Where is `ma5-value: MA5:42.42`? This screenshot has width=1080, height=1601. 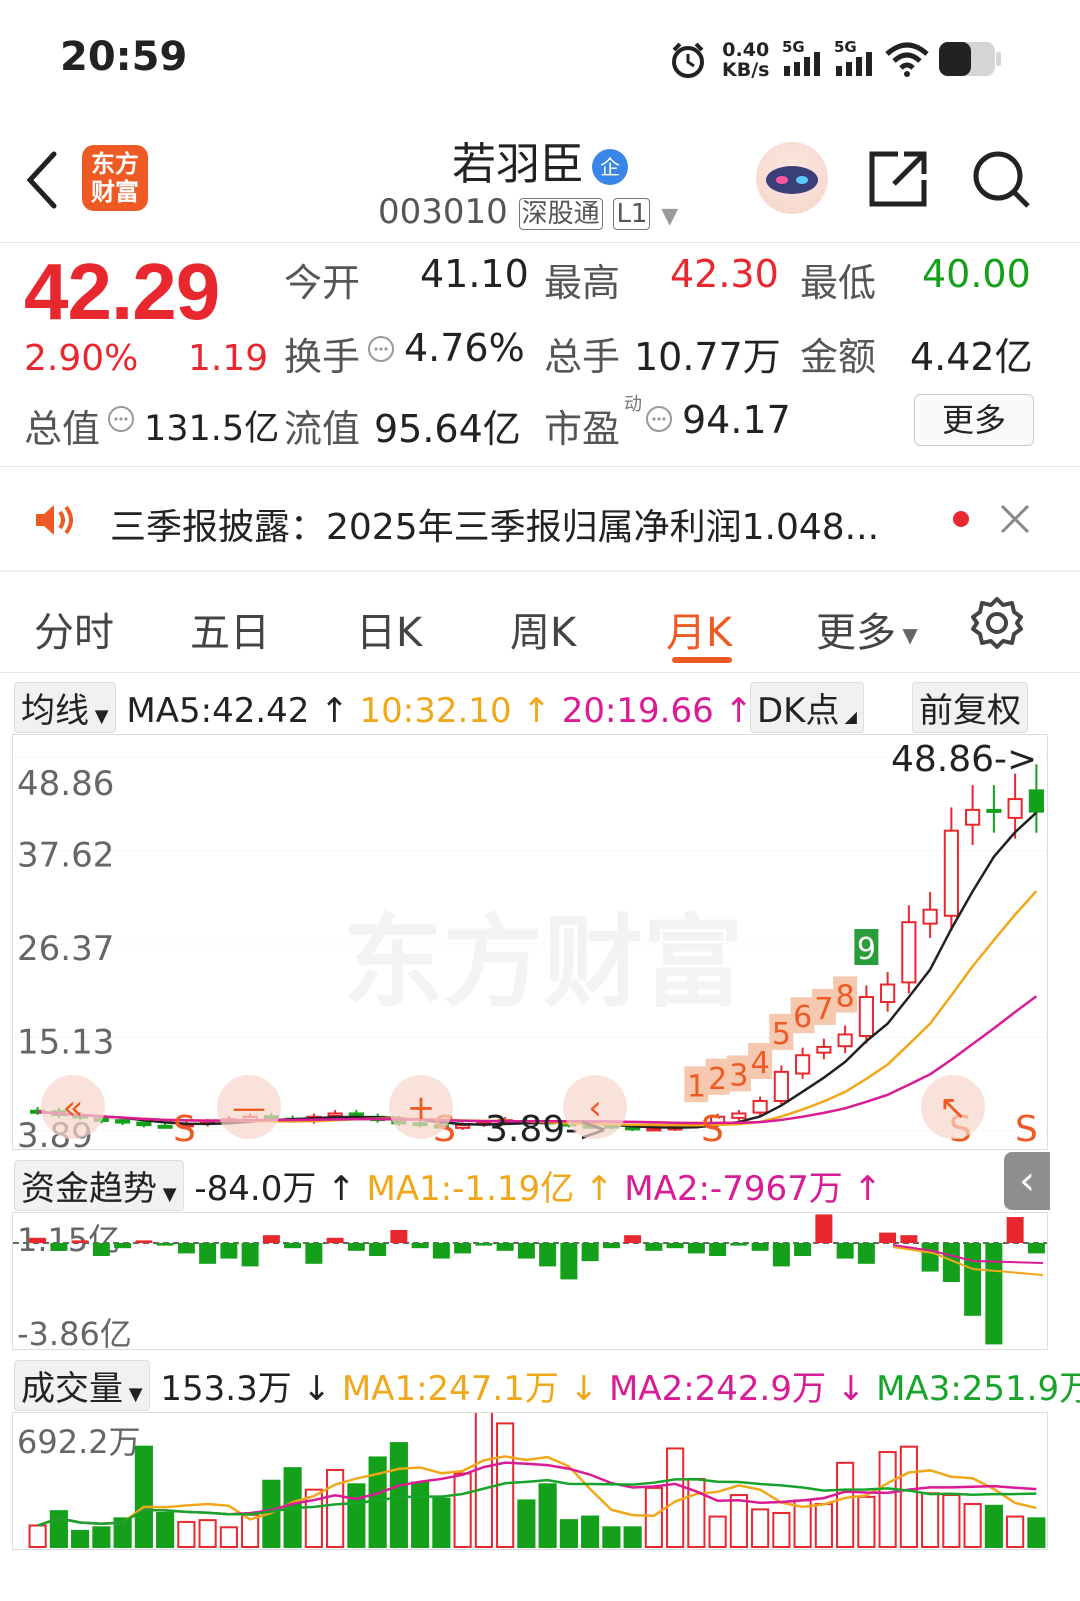 ma5-value: MA5:42.42 is located at coordinates (218, 711).